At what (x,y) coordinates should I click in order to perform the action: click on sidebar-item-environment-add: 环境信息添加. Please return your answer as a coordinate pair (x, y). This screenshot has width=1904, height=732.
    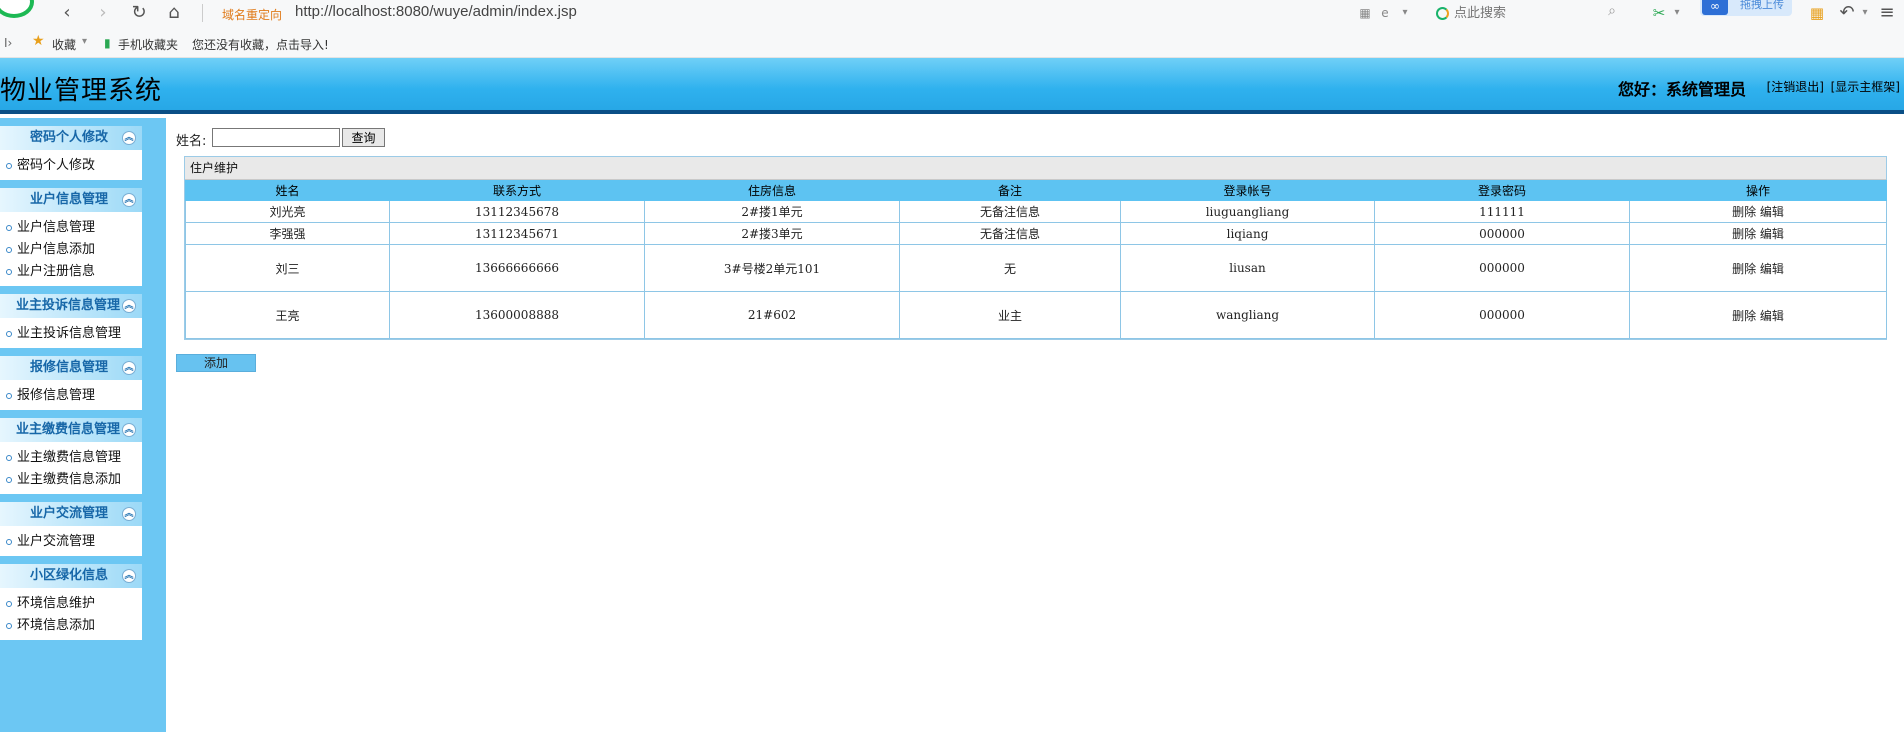
    Looking at the image, I should click on (50, 626).